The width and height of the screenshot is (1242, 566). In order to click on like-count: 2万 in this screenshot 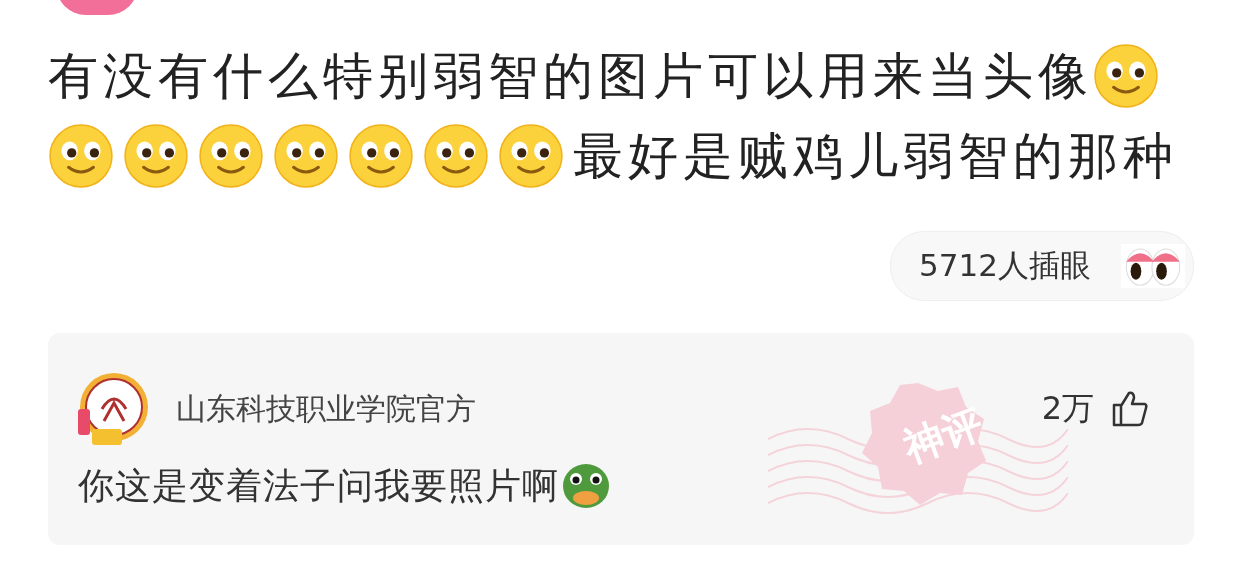, I will do `click(1067, 408)`.